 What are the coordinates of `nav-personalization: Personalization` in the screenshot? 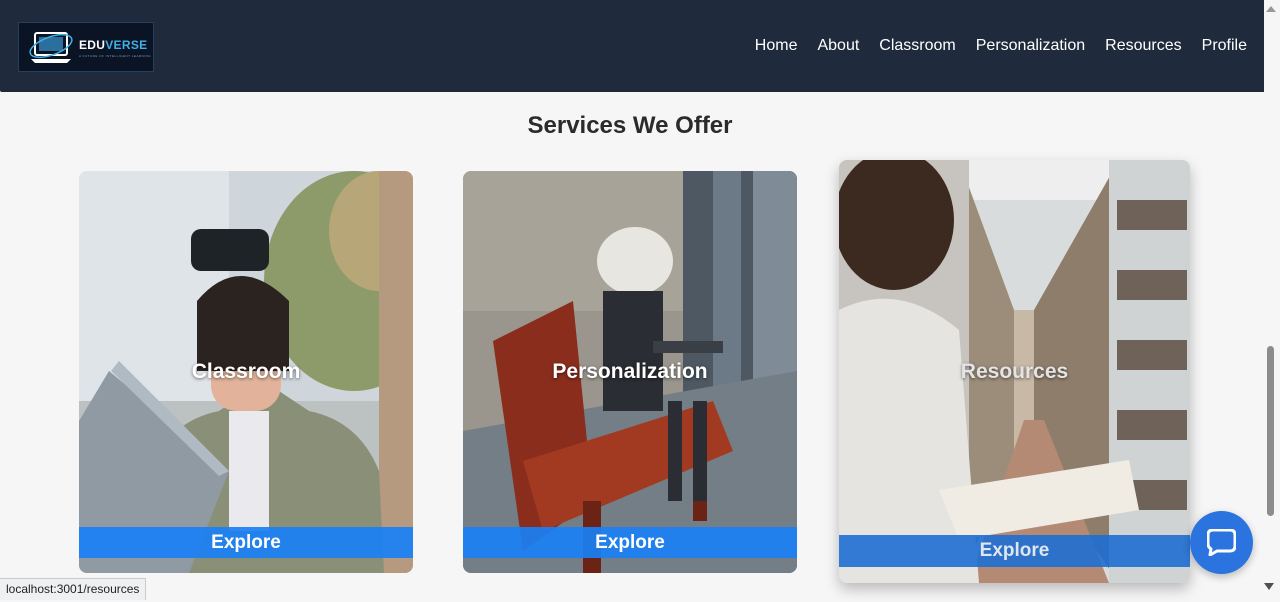 It's located at (1030, 46).